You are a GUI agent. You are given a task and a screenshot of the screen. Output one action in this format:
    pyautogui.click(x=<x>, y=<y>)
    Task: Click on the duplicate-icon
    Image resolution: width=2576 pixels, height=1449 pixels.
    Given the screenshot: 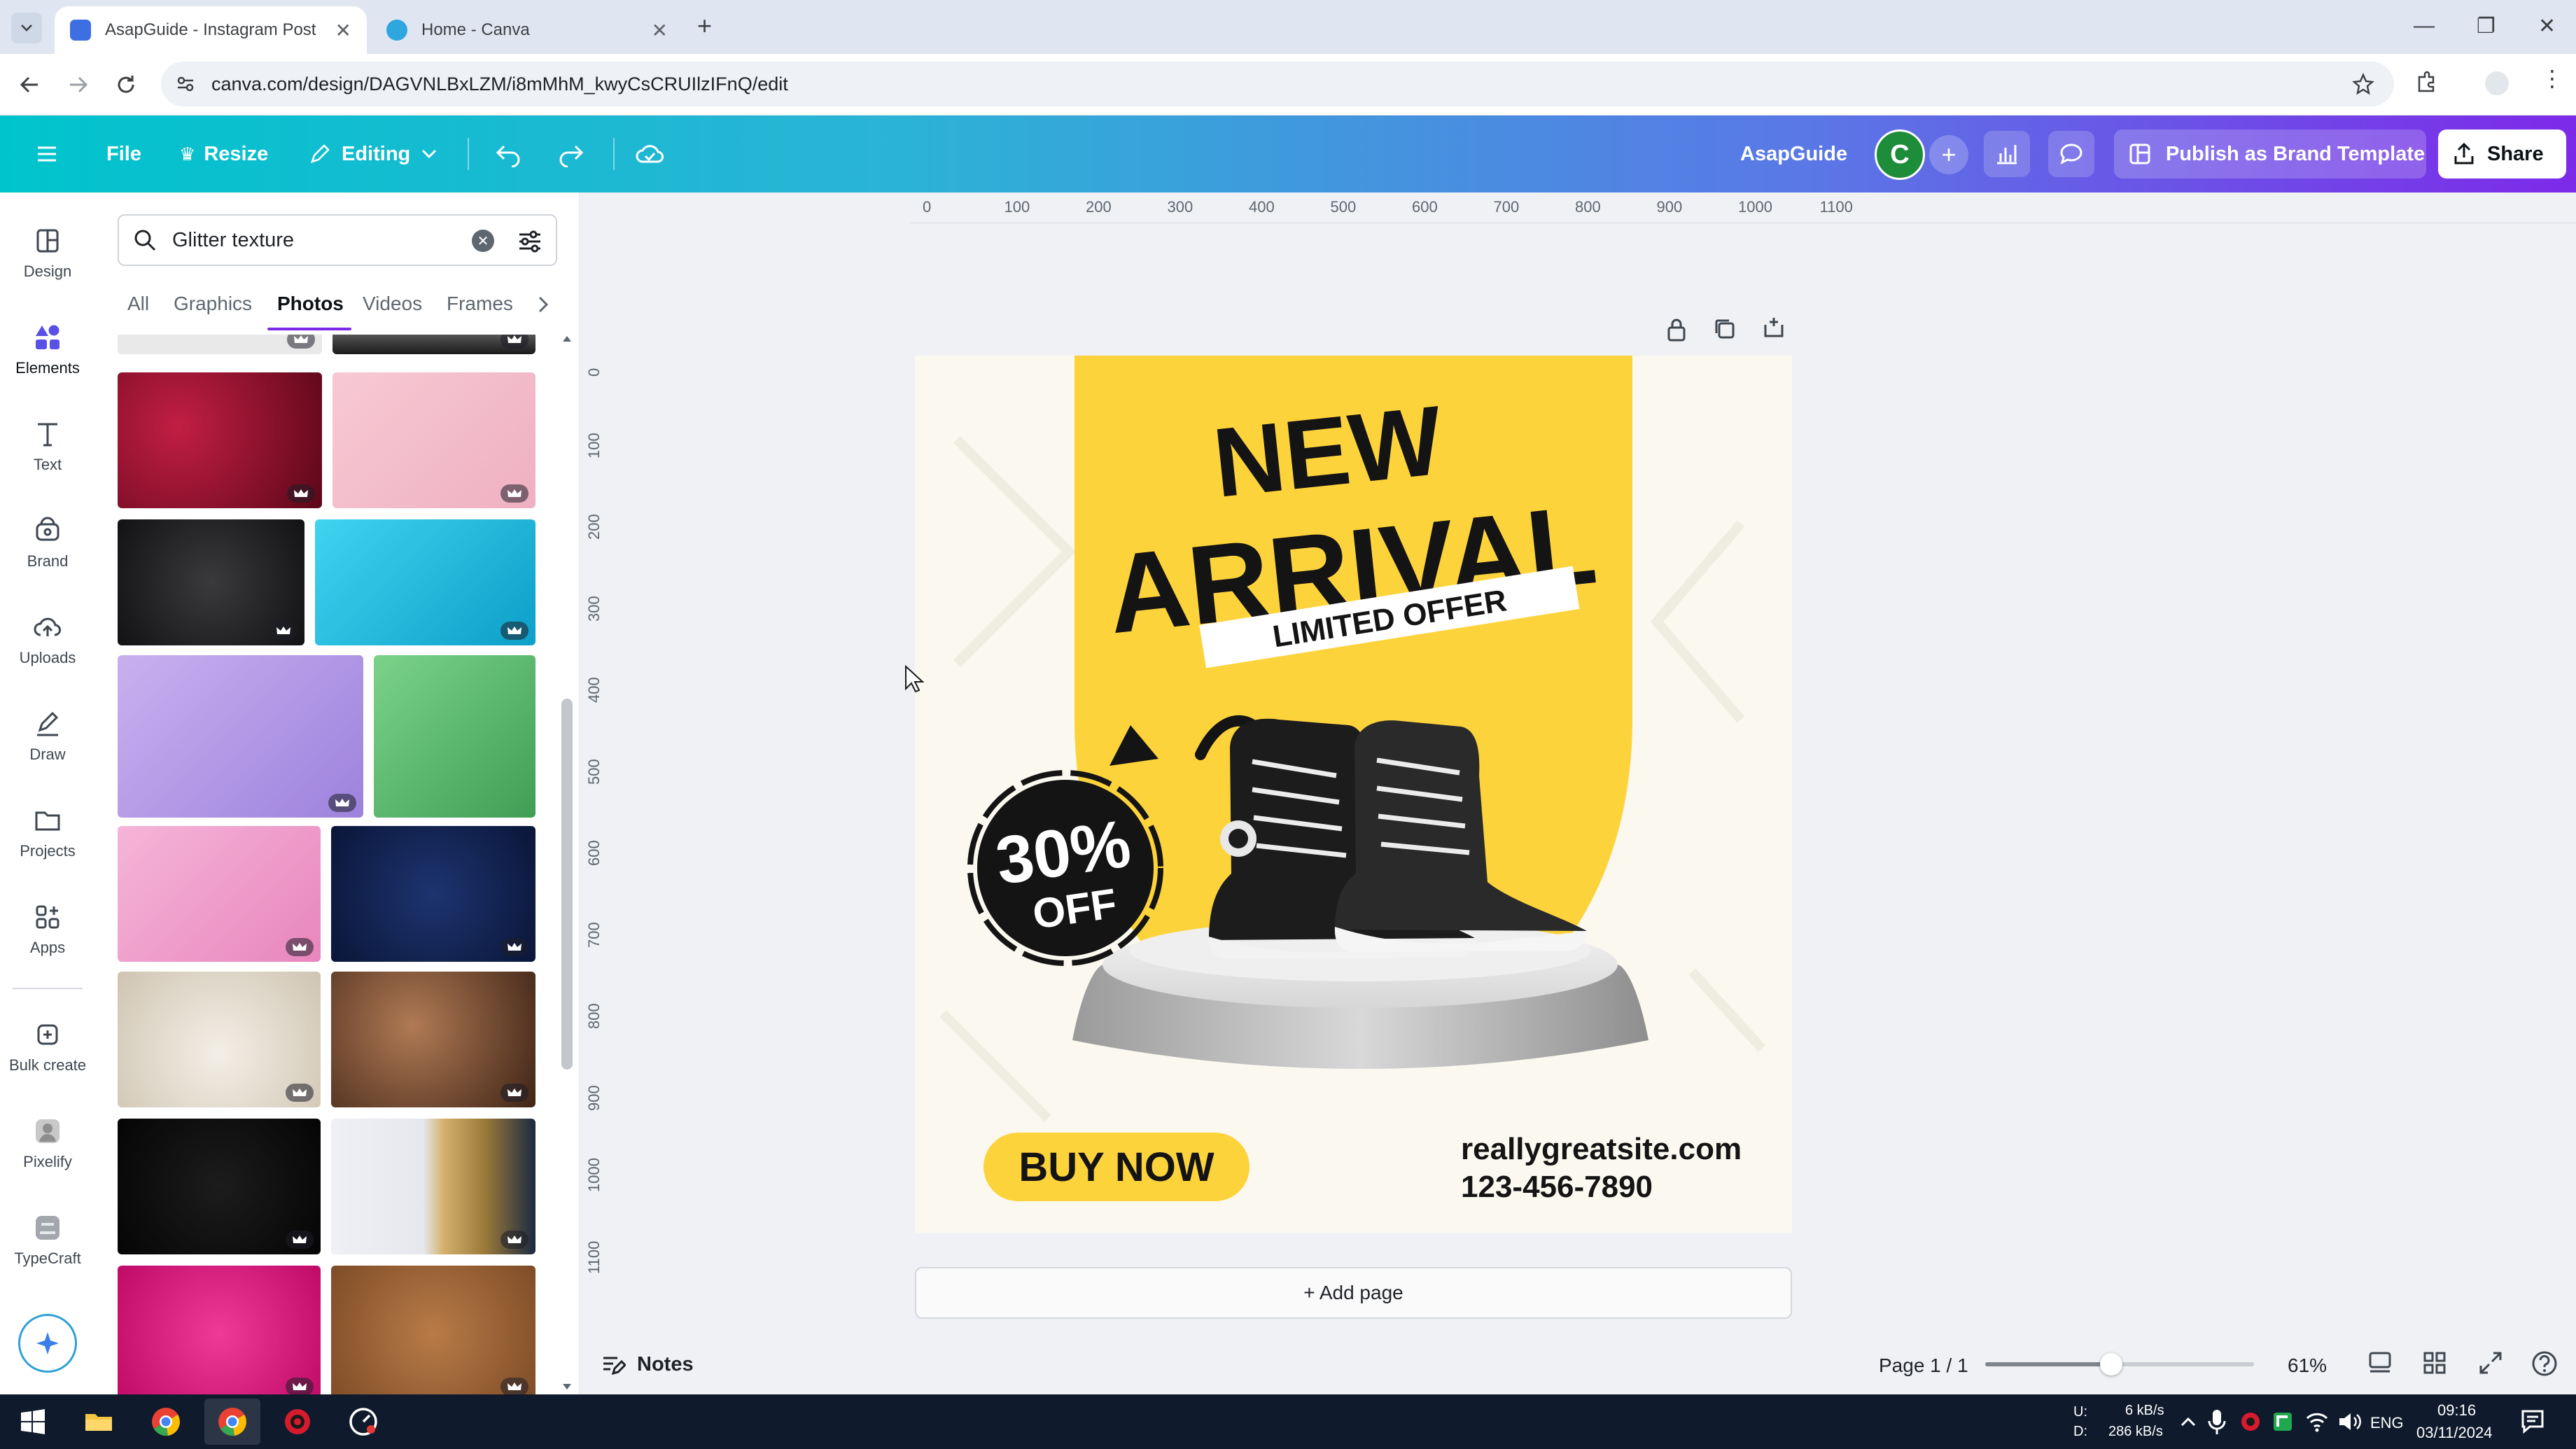 What is the action you would take?
    pyautogui.click(x=1724, y=329)
    